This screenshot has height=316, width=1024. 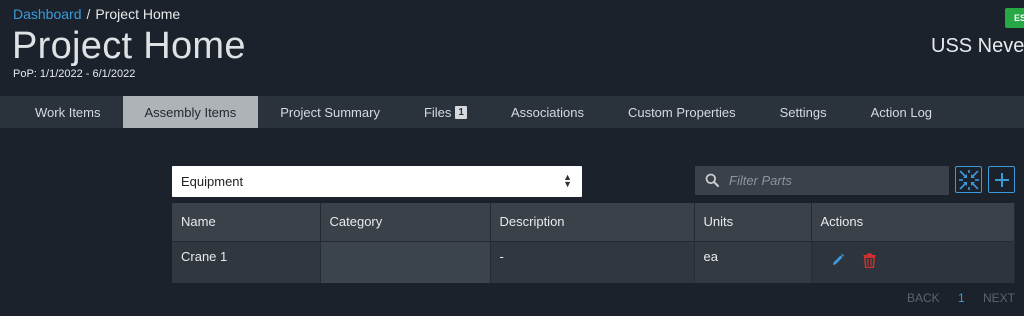 I want to click on tab-label: Assembly Items, so click(x=190, y=112).